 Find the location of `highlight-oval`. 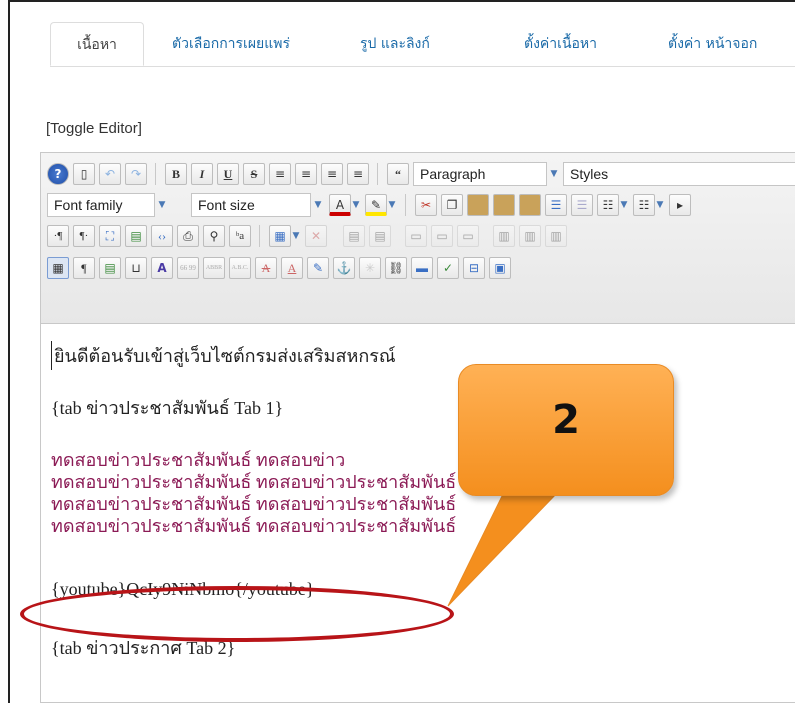

highlight-oval is located at coordinates (237, 614).